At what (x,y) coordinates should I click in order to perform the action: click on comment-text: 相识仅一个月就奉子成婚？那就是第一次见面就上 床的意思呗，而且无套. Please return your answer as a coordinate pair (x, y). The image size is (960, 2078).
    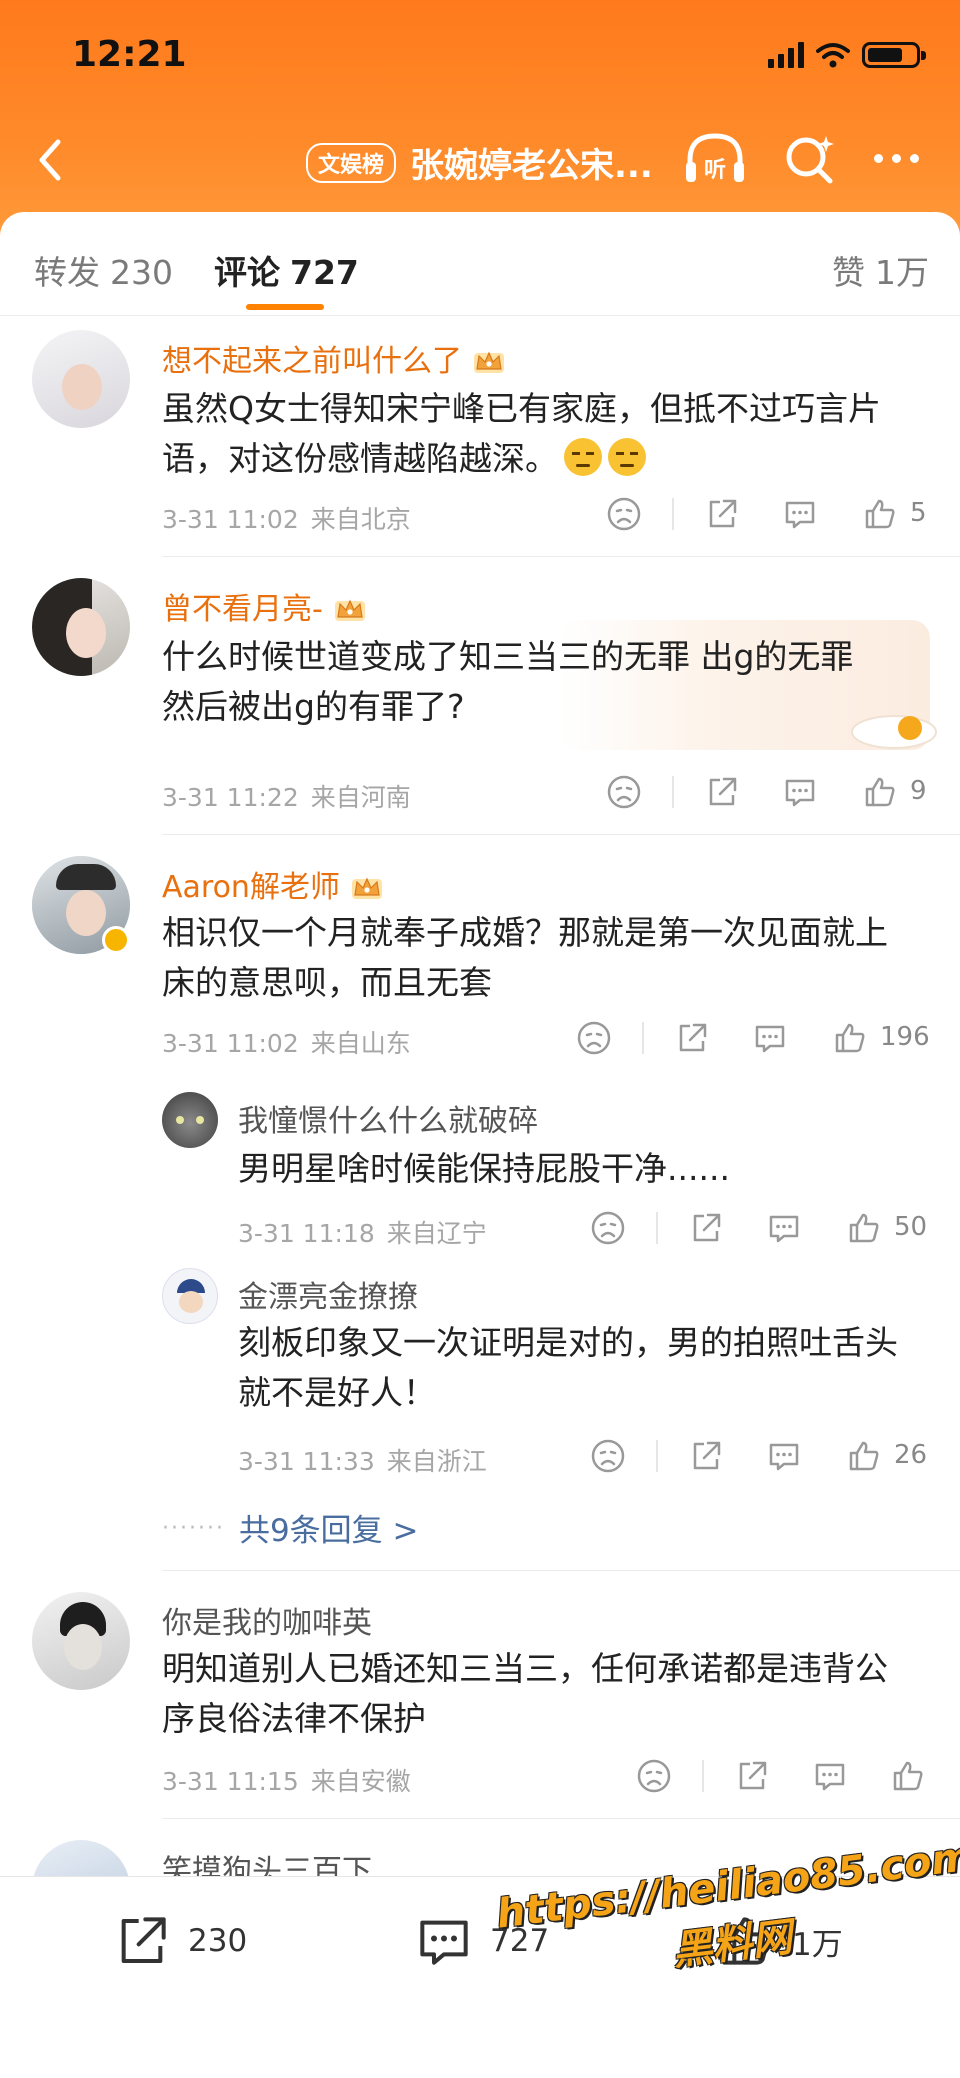
    Looking at the image, I should click on (525, 958).